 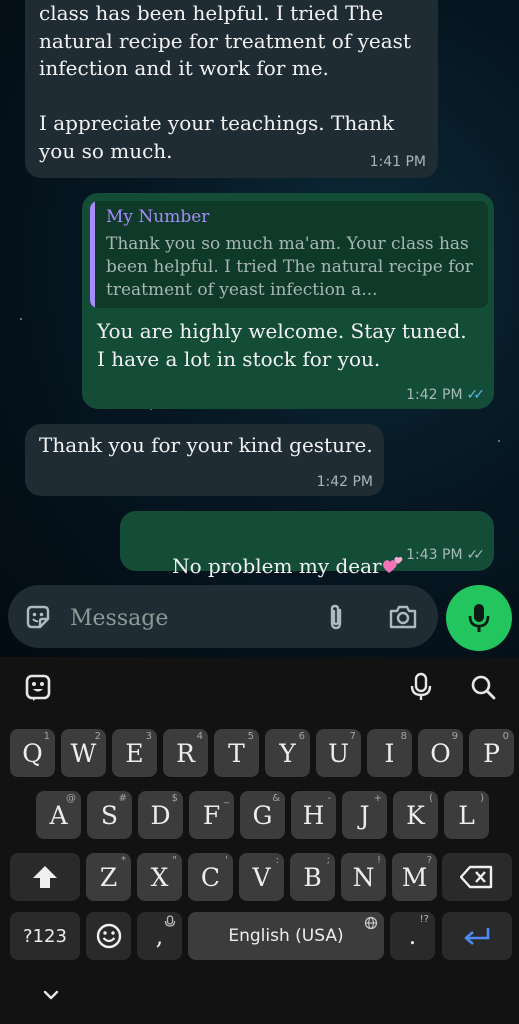 What do you see at coordinates (159, 936) in the screenshot?
I see `comma-key: ,` at bounding box center [159, 936].